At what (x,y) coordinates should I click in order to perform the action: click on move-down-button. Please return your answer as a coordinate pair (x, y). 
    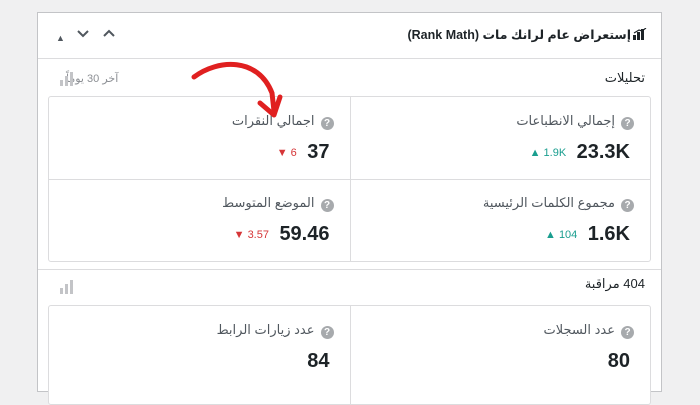
    Looking at the image, I should click on (83, 35).